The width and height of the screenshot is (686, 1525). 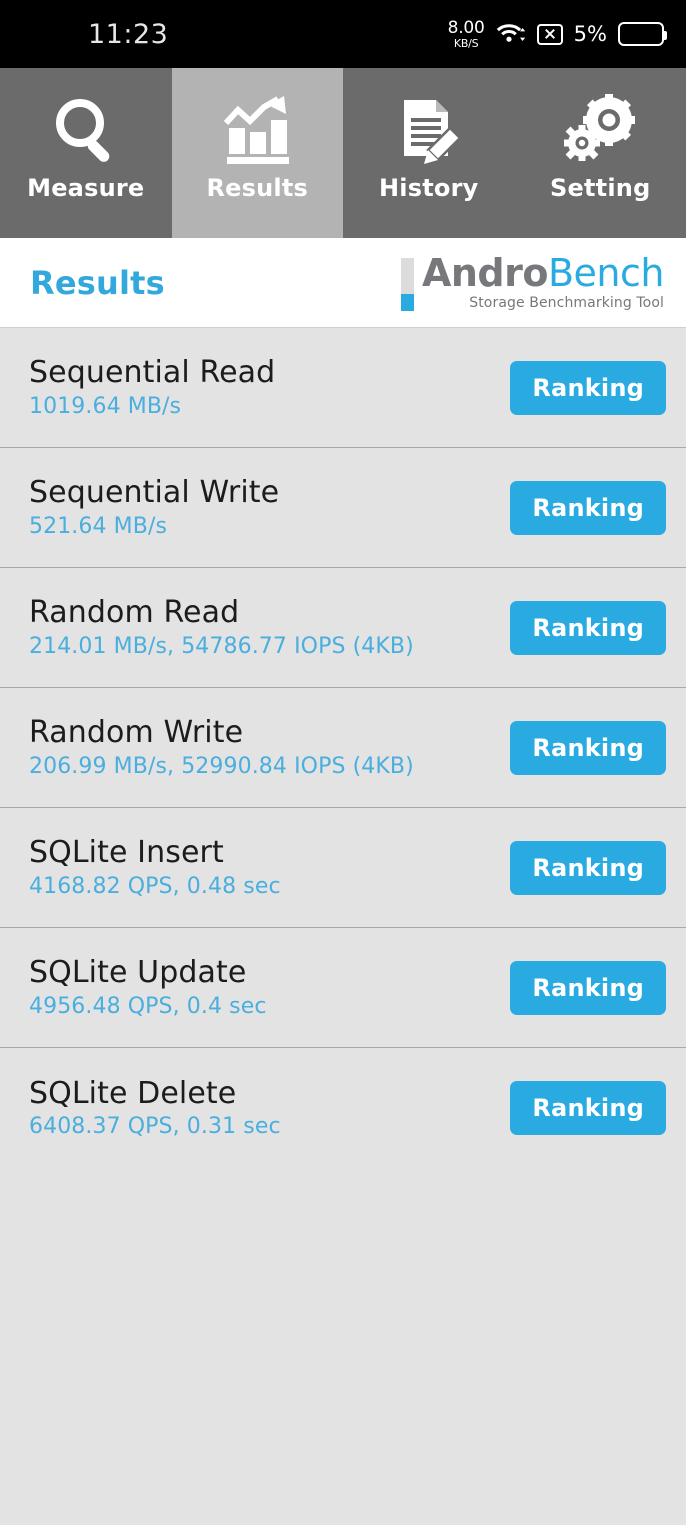 I want to click on tab-setting: Setting, so click(x=600, y=153).